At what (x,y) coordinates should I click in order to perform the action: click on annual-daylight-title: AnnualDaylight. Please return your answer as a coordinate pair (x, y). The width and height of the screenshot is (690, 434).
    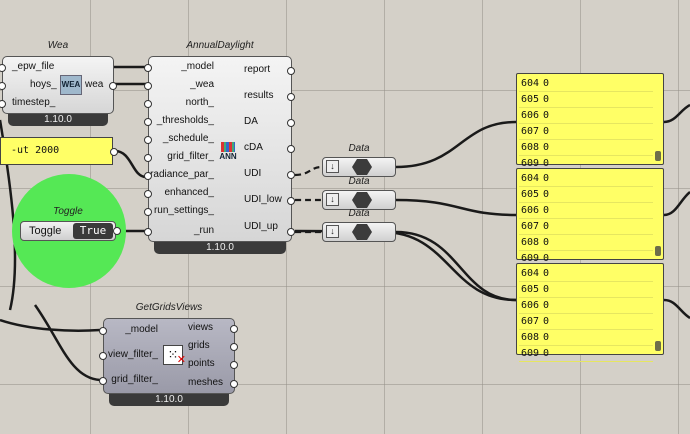
    Looking at the image, I should click on (220, 45).